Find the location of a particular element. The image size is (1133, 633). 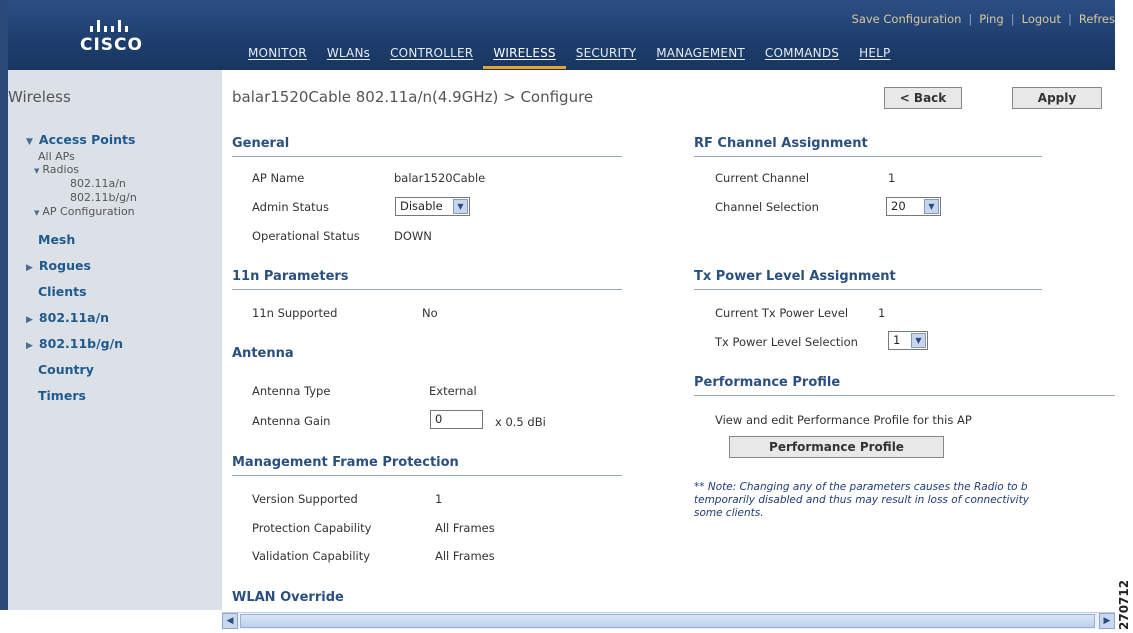

operational-status-label: Operational Status is located at coordinates (306, 236).